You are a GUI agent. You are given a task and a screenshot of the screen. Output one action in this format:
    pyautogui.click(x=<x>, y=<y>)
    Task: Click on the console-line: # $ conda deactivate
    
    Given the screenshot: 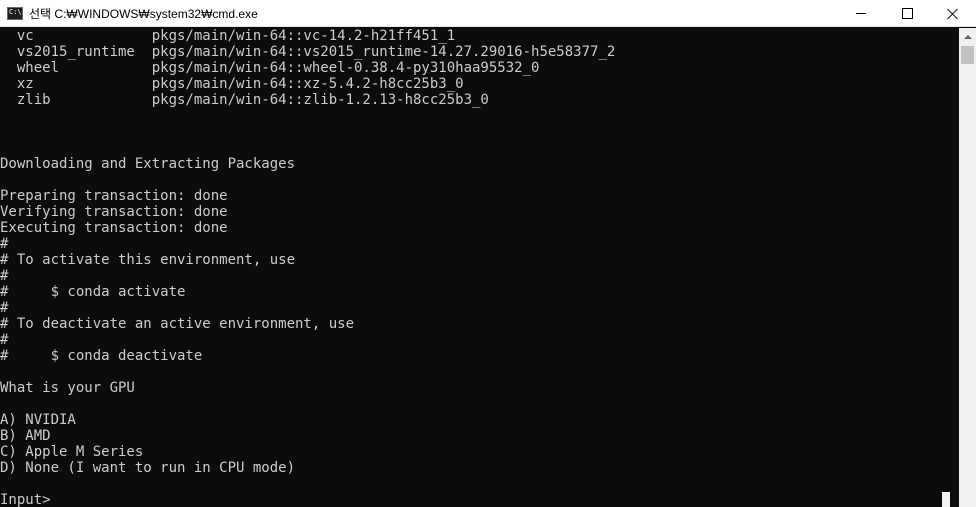 What is the action you would take?
    pyautogui.click(x=101, y=356)
    